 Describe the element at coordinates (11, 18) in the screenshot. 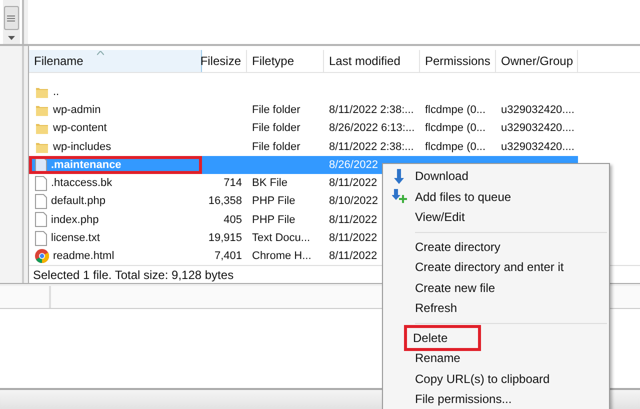

I see `grip-icon` at that location.